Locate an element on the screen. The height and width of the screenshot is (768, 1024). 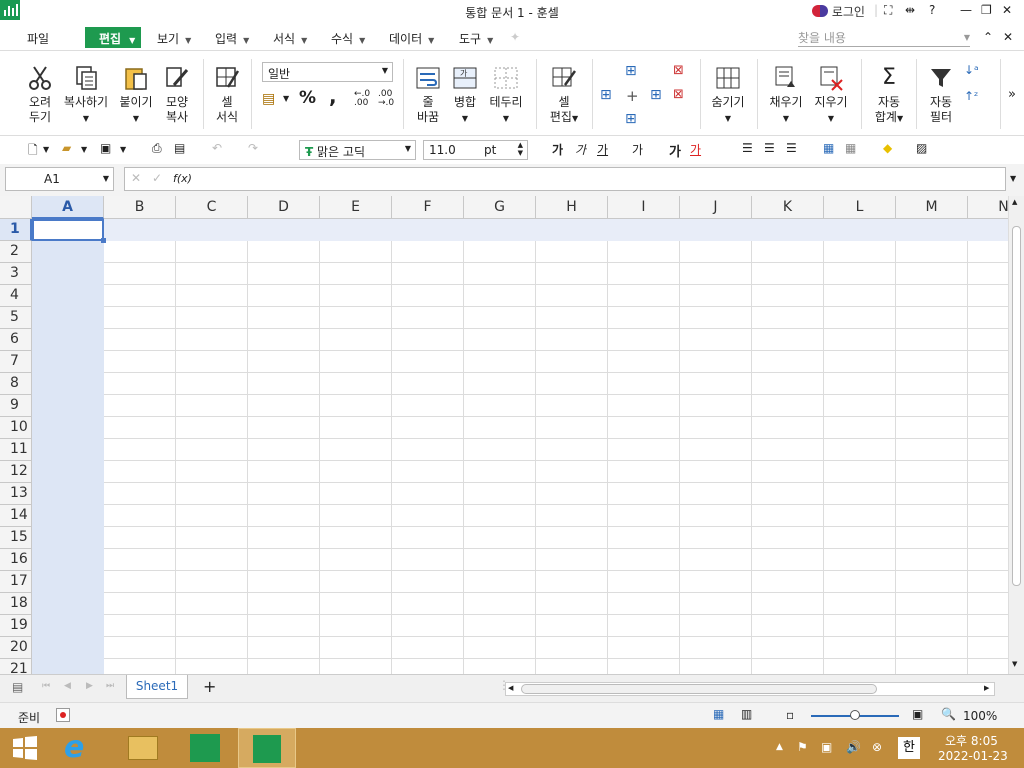
menu-format: 서식 ▼ is located at coordinates (290, 38).